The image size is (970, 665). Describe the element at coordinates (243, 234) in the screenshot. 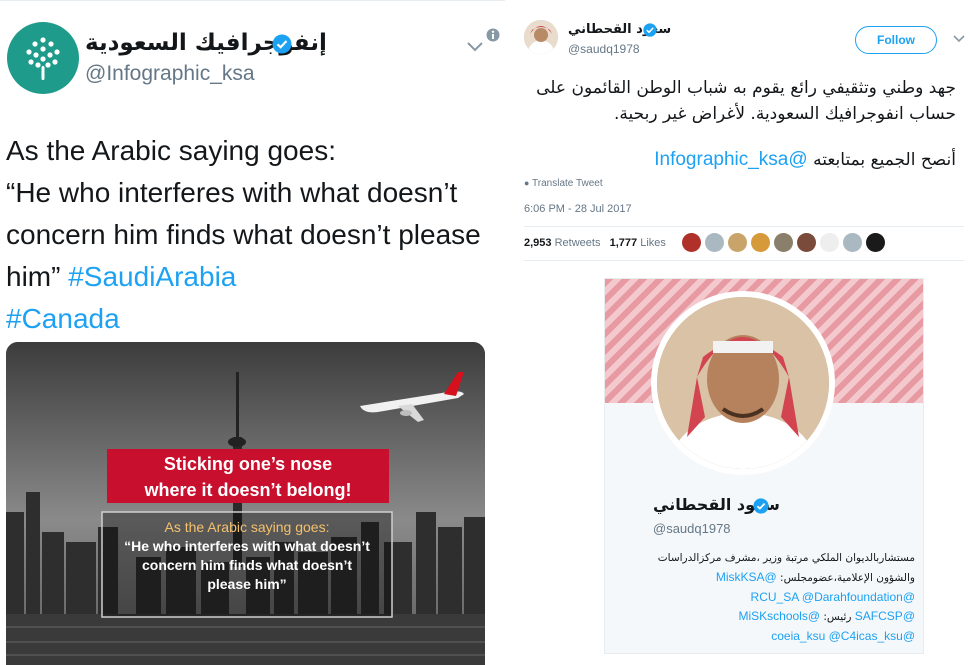

I see `tweet-line: concern him finds what doesn’t please` at that location.